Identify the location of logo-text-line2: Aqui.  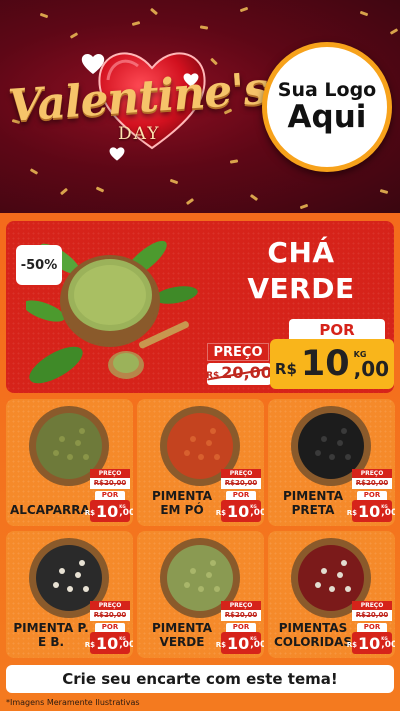
(327, 117).